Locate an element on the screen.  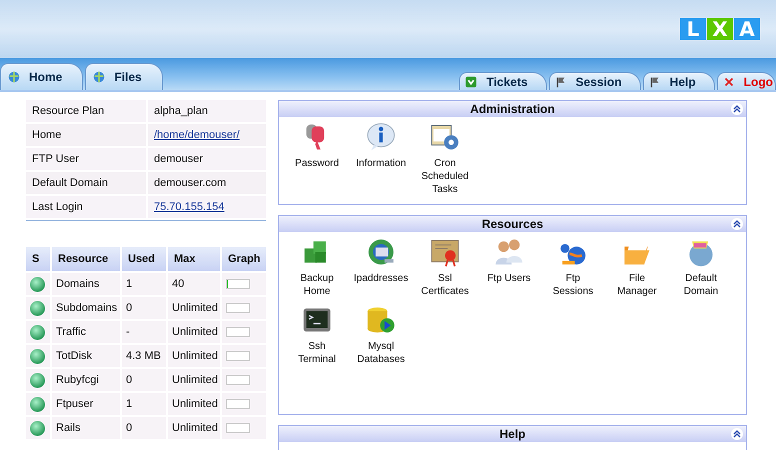
link: /home/demouser/ is located at coordinates (207, 135).